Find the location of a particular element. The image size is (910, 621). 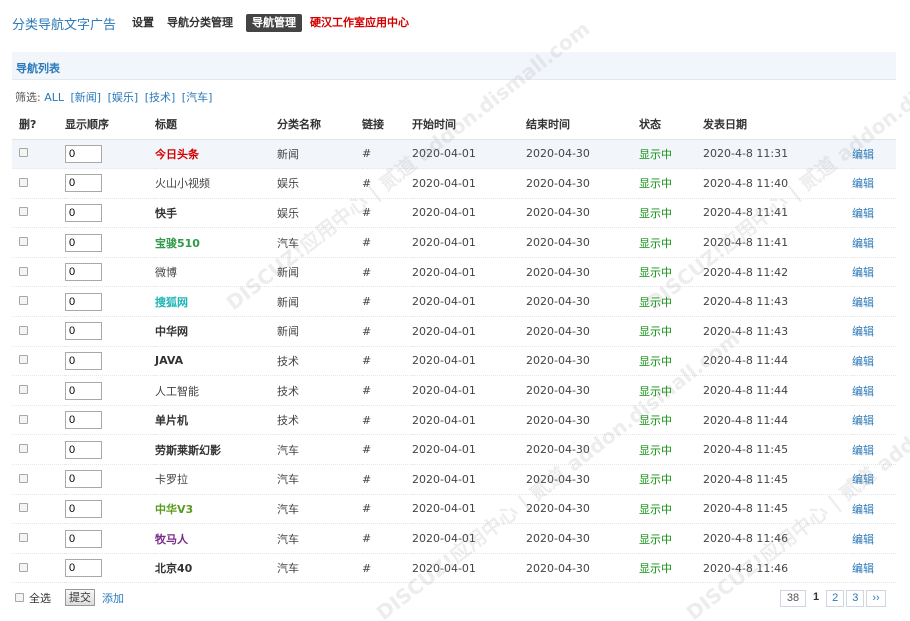

app-title: 分类导航文字广告 is located at coordinates (64, 25).